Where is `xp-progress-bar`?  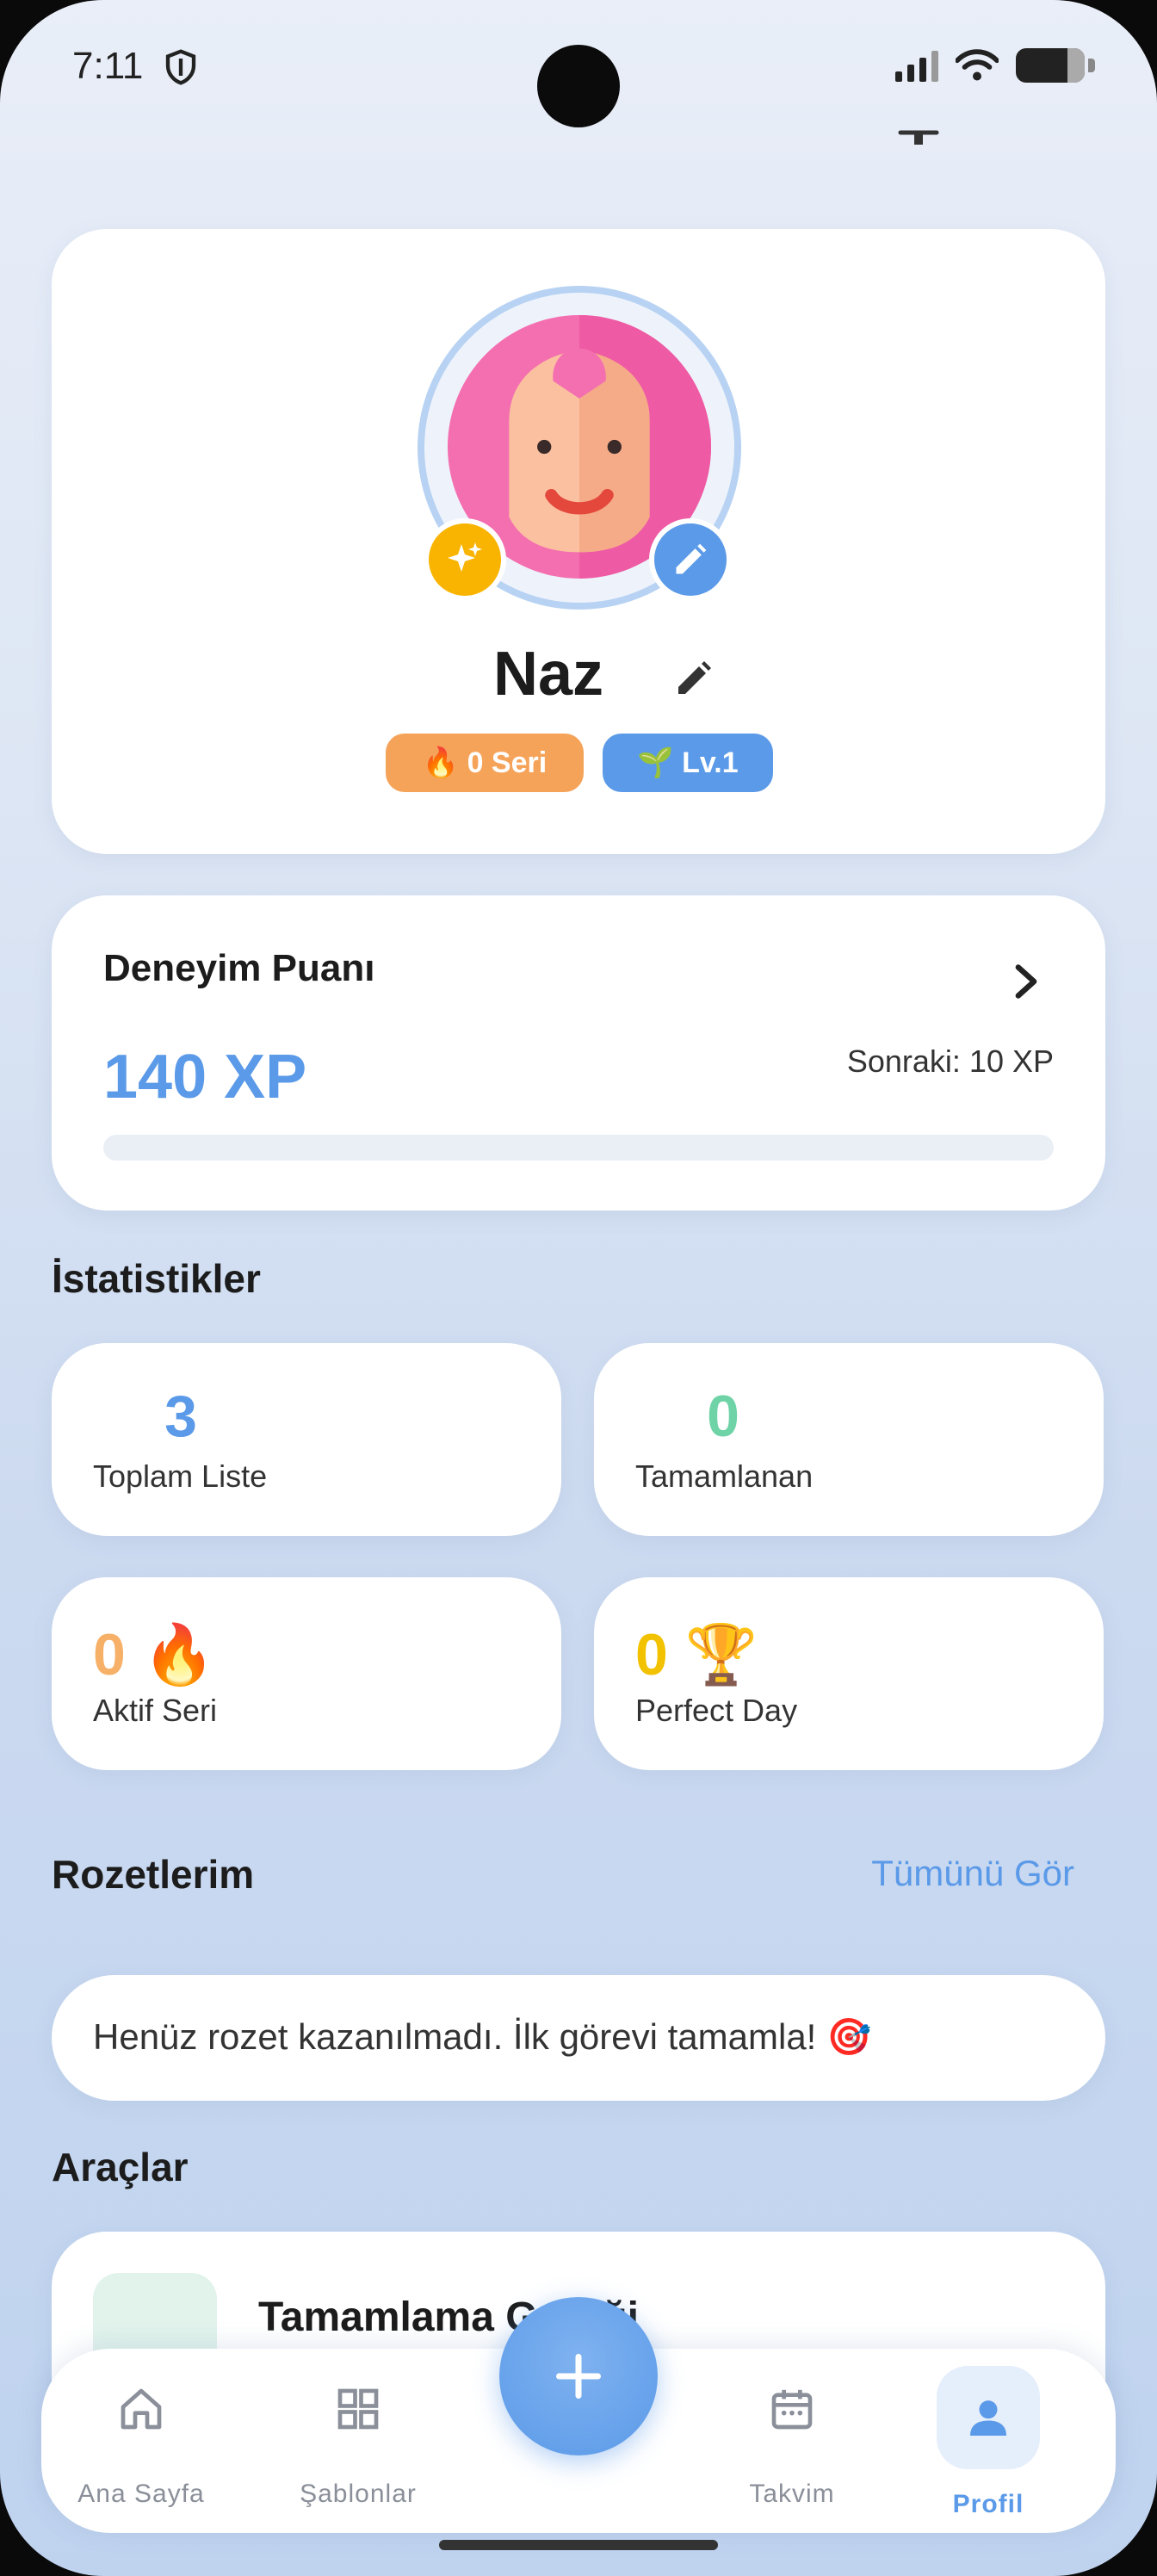
xp-progress-bar is located at coordinates (579, 1148).